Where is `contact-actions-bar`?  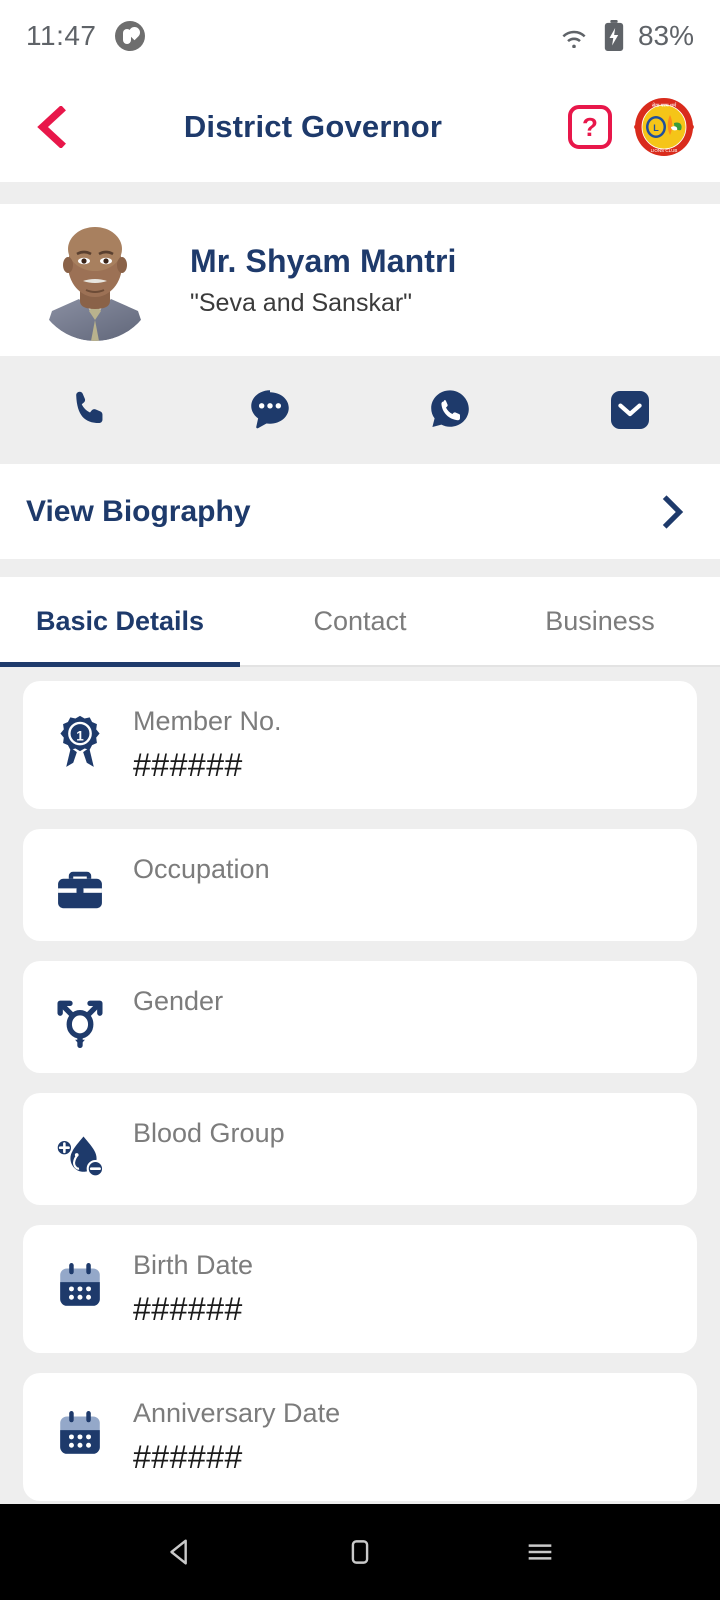 contact-actions-bar is located at coordinates (360, 410).